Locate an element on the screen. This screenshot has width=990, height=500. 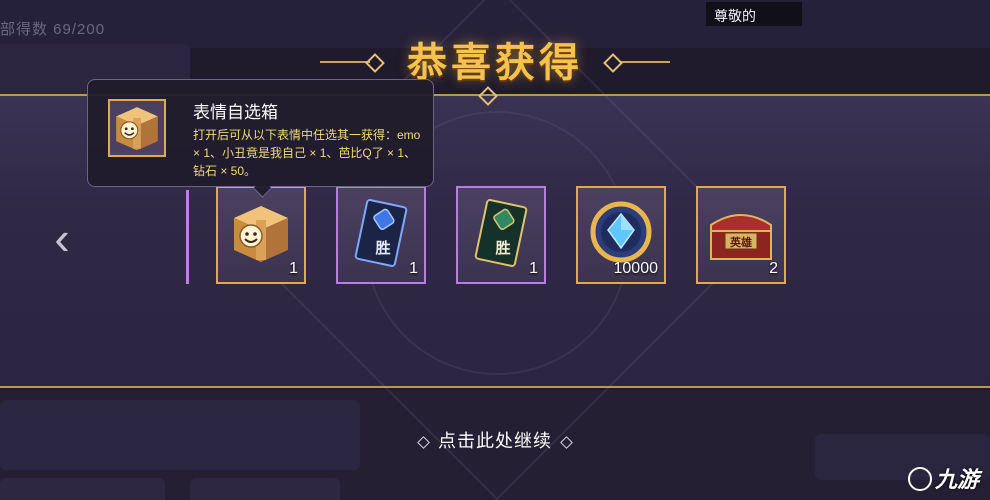
tooltip-thumbnail is located at coordinates (137, 128).